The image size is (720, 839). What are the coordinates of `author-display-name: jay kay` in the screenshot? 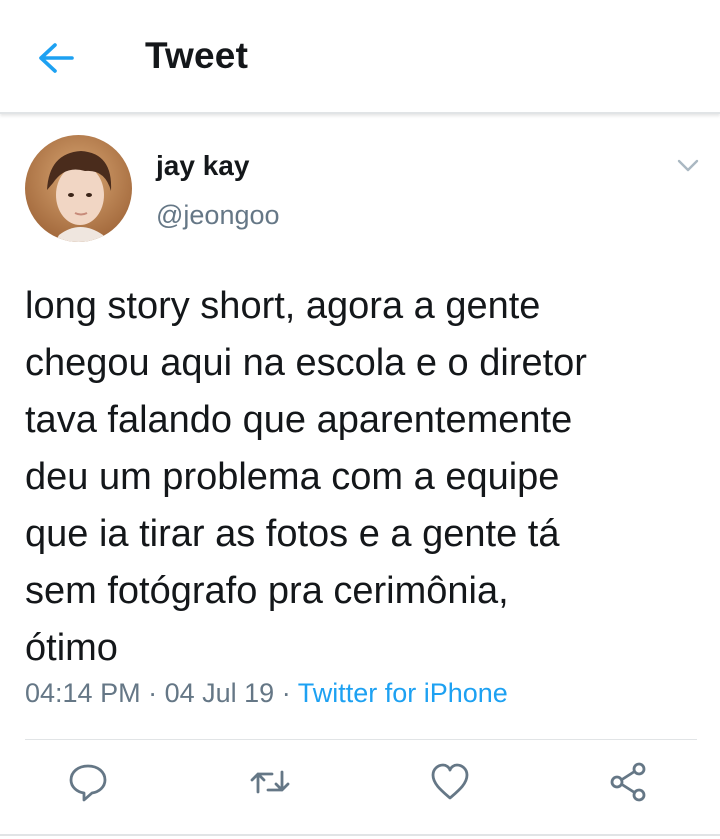 It's located at (202, 166).